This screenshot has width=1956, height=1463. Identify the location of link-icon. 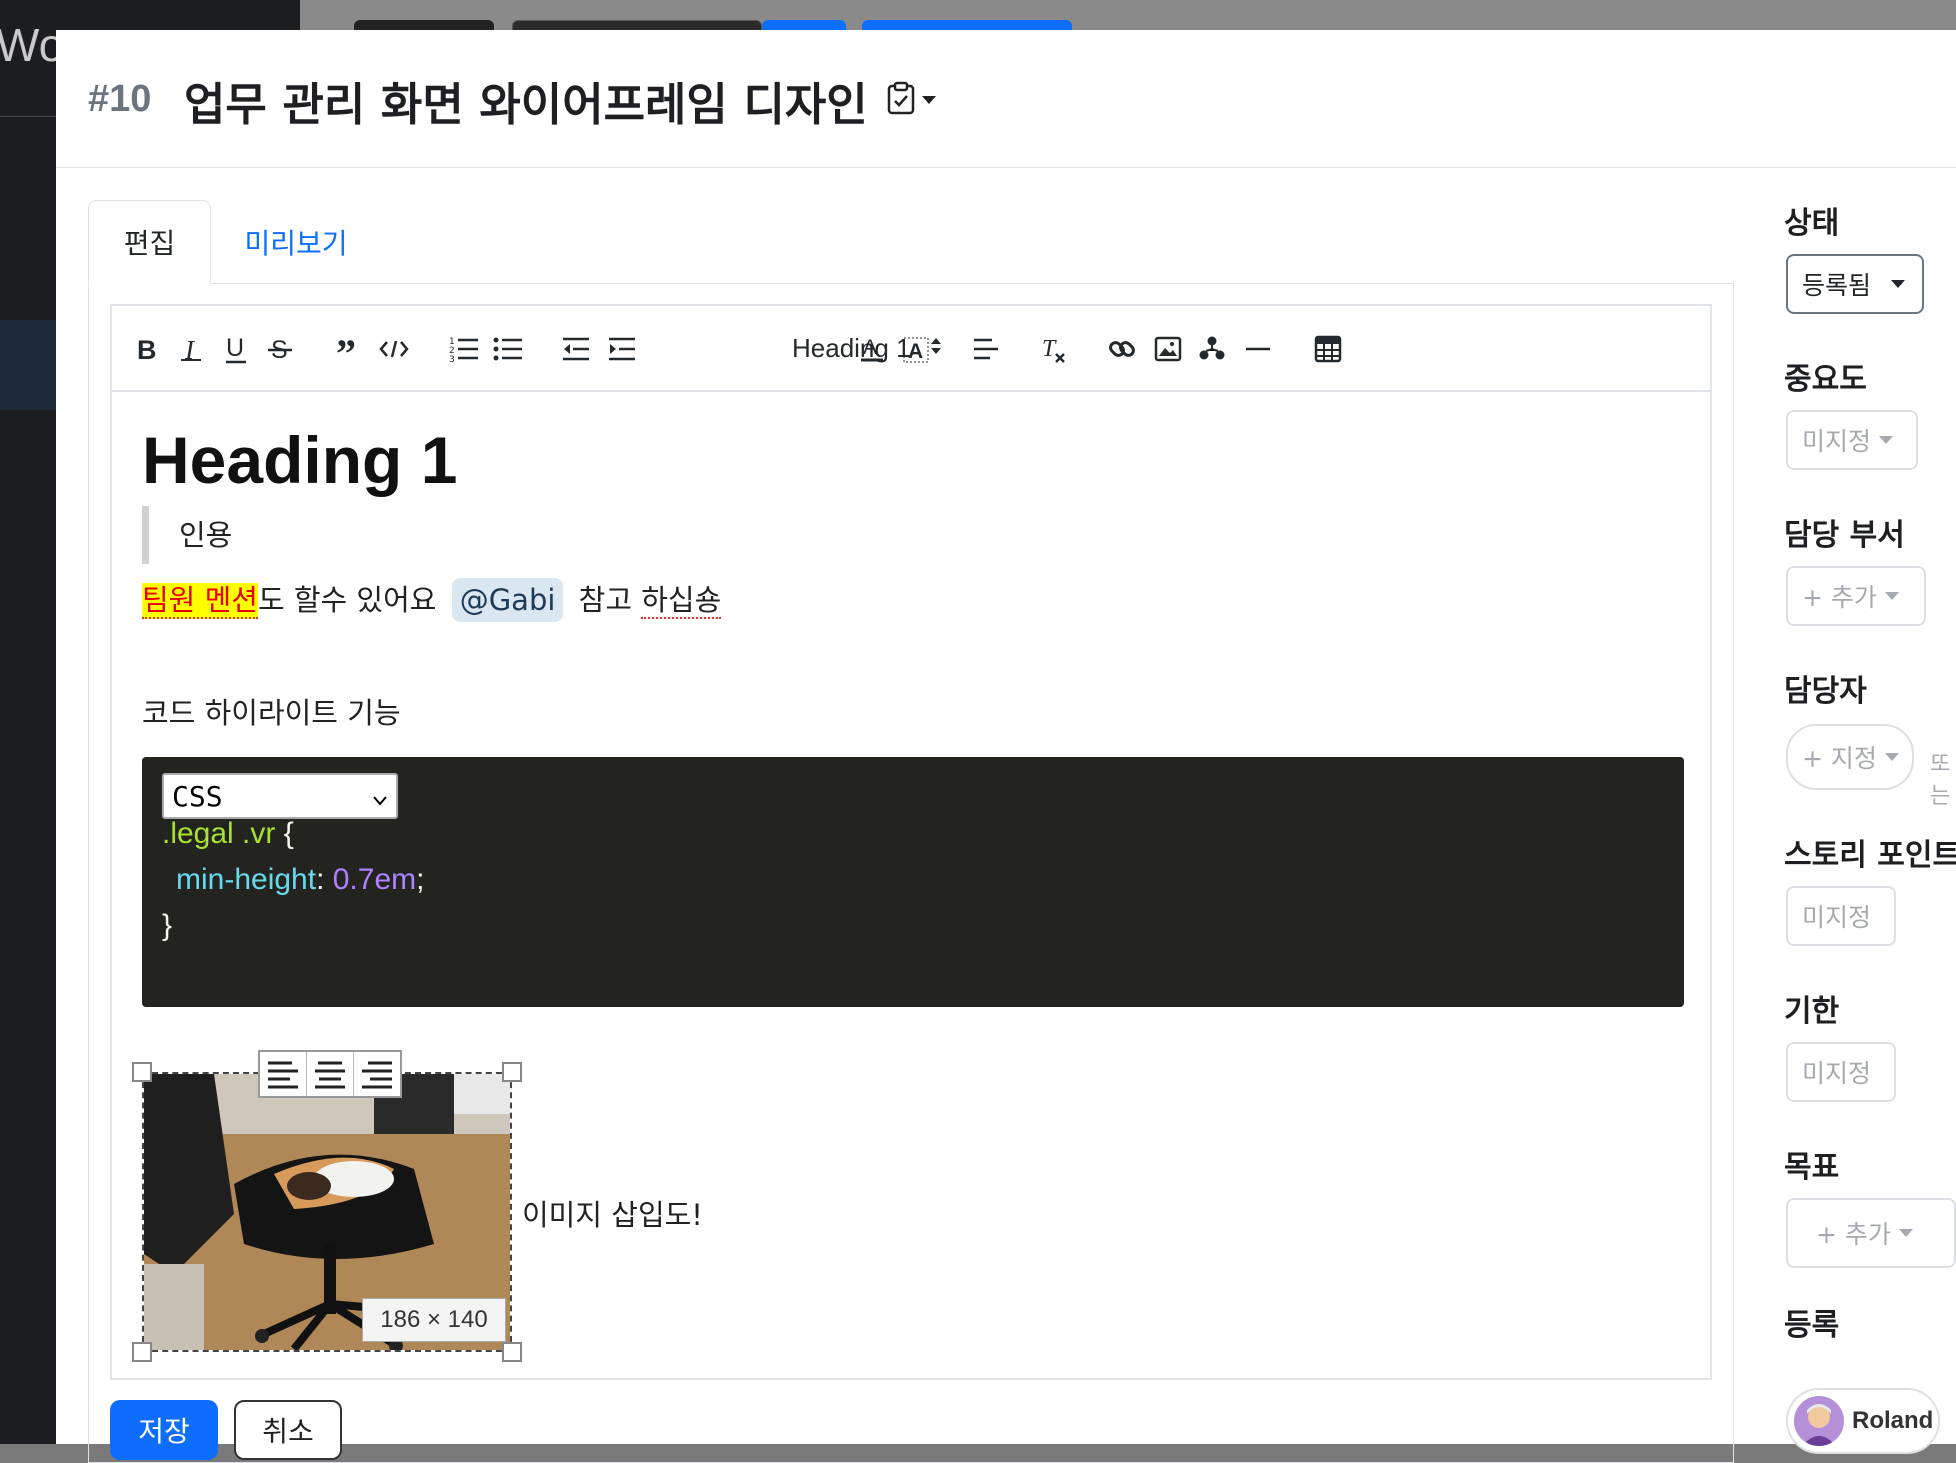
(1122, 349).